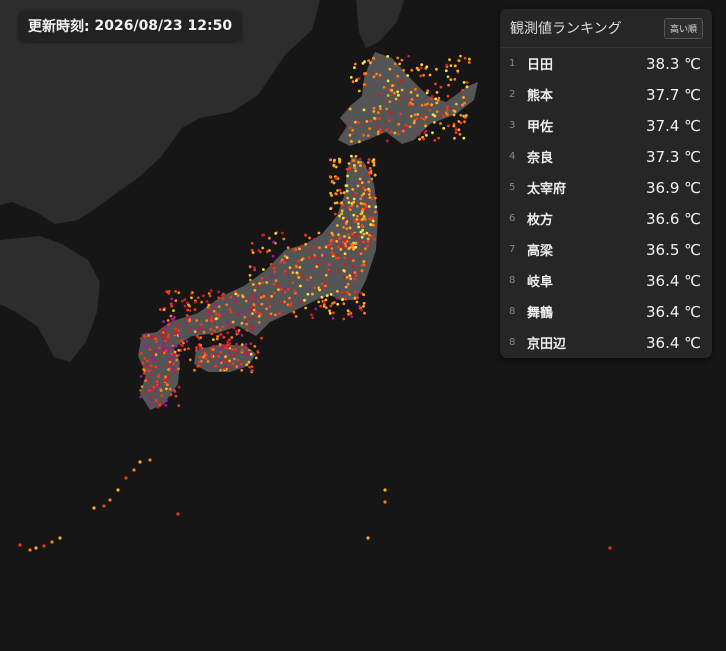 Image resolution: width=726 pixels, height=651 pixels. I want to click on ranking-row: 3 甲佐 37.4 ℃, so click(606, 125).